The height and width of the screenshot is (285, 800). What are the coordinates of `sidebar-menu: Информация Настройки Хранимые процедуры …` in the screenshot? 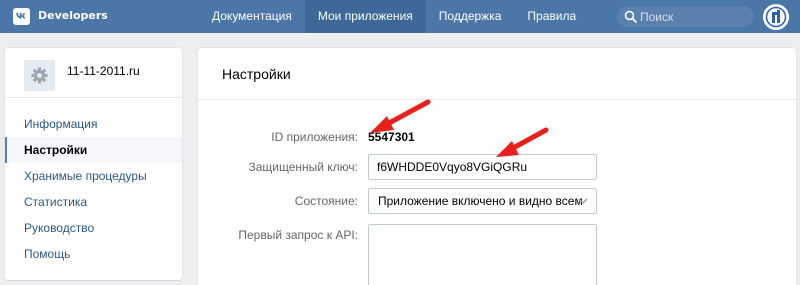 It's located at (93, 189).